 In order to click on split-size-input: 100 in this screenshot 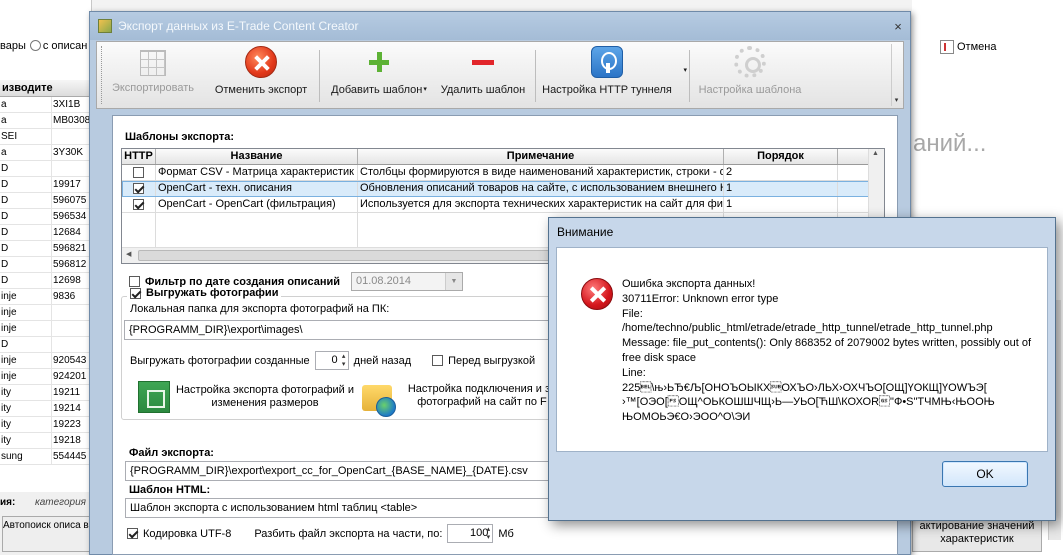, I will do `click(470, 533)`.